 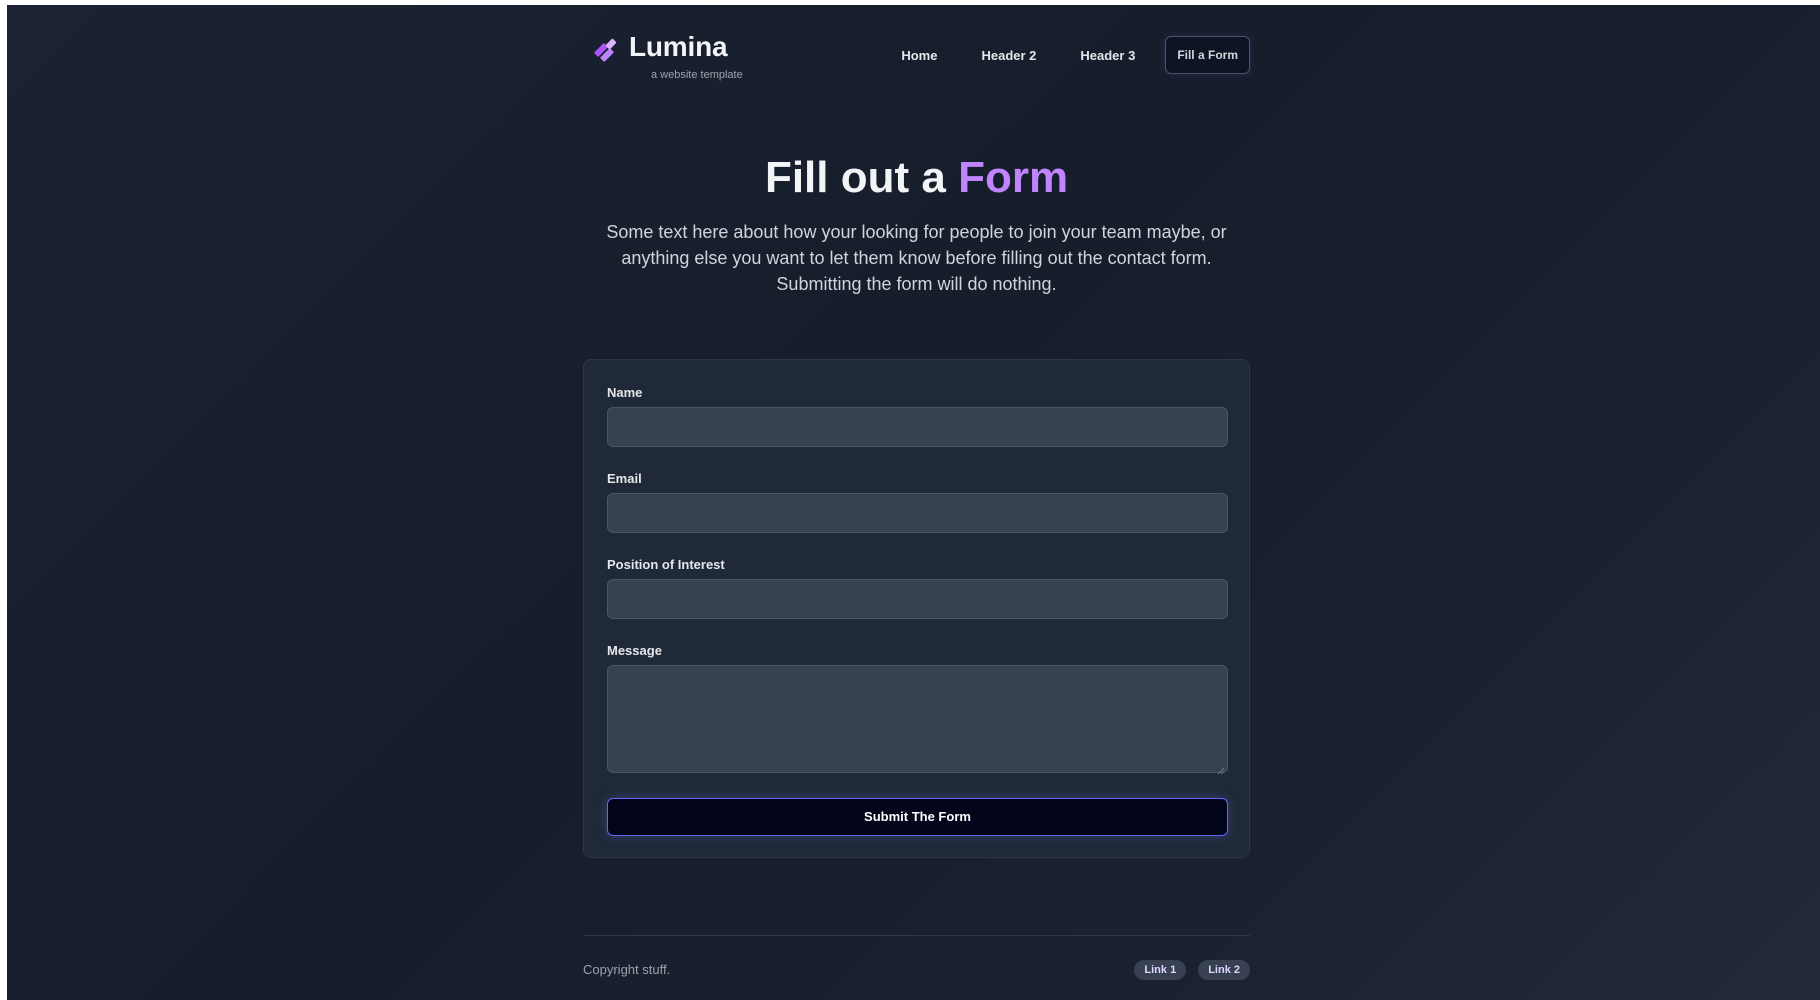 What do you see at coordinates (919, 55) in the screenshot?
I see `nav-link-home: Home` at bounding box center [919, 55].